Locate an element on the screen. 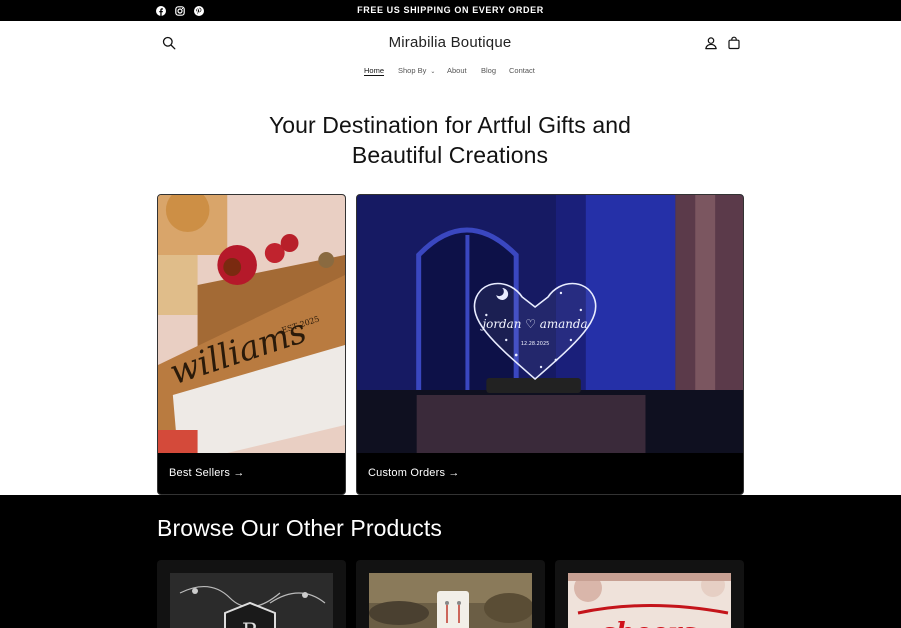 The width and height of the screenshot is (901, 628). hero-title-line-1: Your Destination for Artful Gifts and is located at coordinates (450, 125).